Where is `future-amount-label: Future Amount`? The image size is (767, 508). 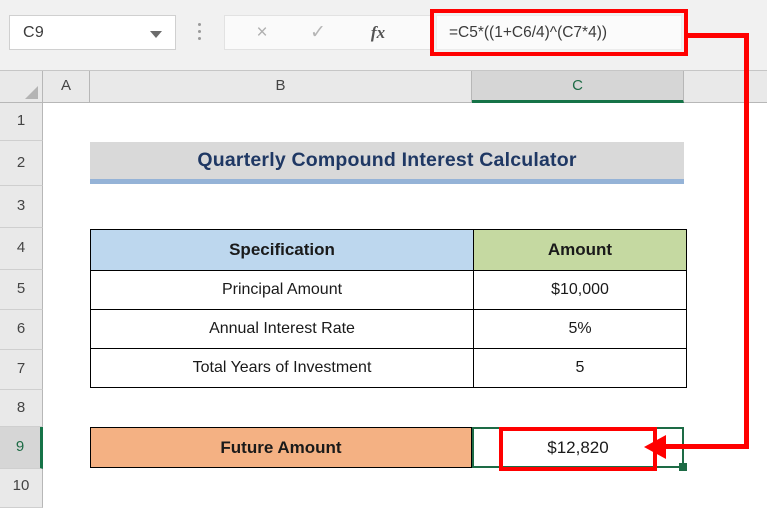 future-amount-label: Future Amount is located at coordinates (281, 447).